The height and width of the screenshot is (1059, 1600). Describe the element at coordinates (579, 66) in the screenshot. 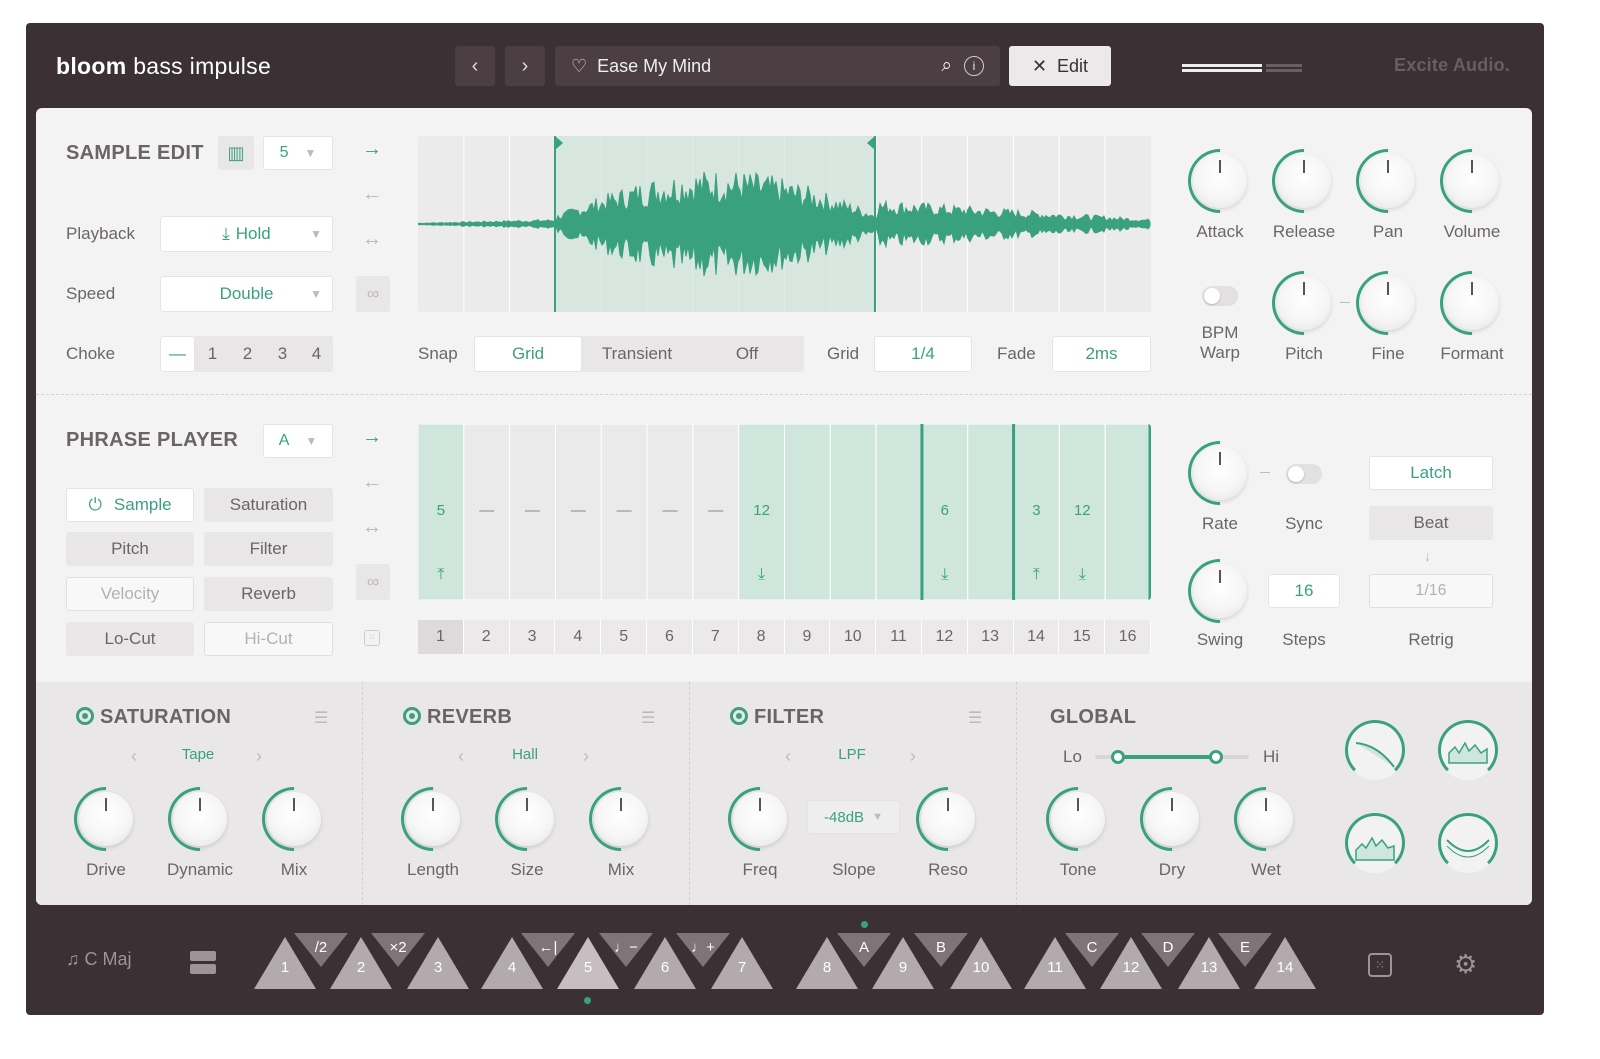

I see `heart-icon: ♡` at that location.